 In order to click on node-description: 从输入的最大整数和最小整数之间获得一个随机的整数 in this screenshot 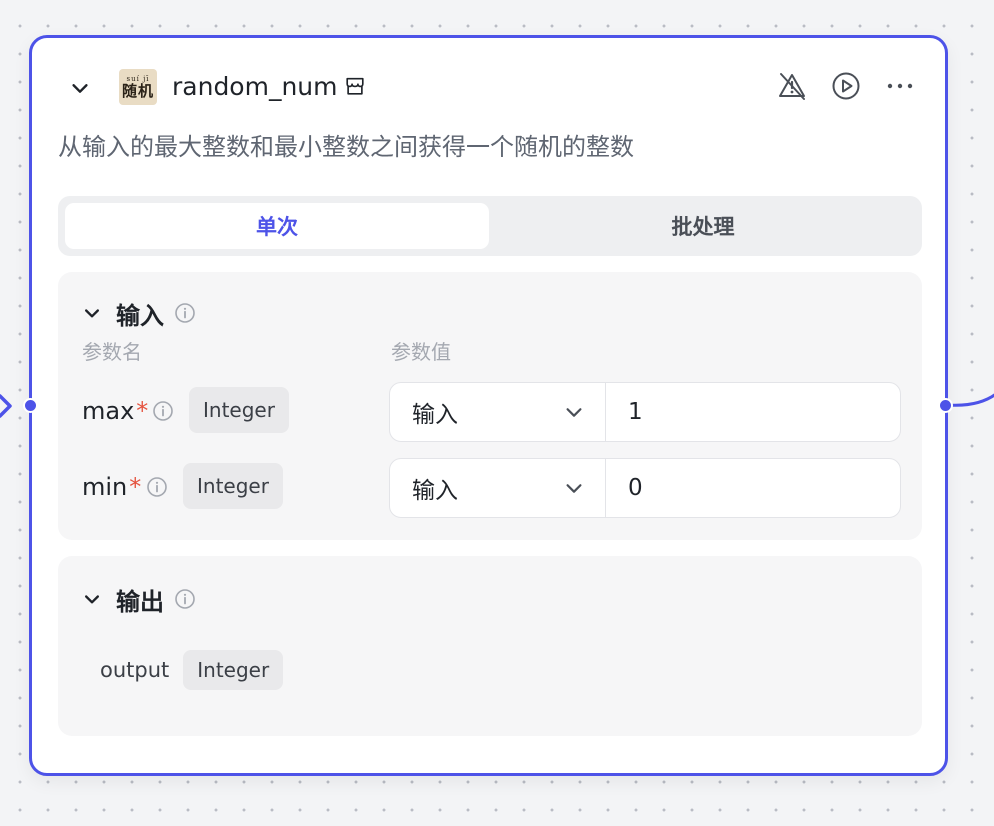, I will do `click(346, 147)`.